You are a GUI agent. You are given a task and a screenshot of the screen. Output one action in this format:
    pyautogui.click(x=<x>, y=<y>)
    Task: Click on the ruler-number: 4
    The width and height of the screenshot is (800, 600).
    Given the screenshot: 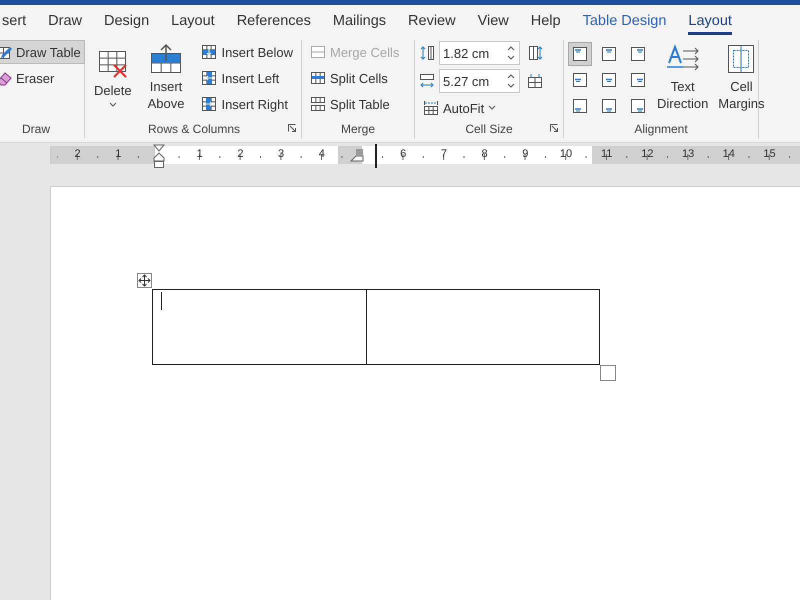 What is the action you would take?
    pyautogui.click(x=322, y=154)
    